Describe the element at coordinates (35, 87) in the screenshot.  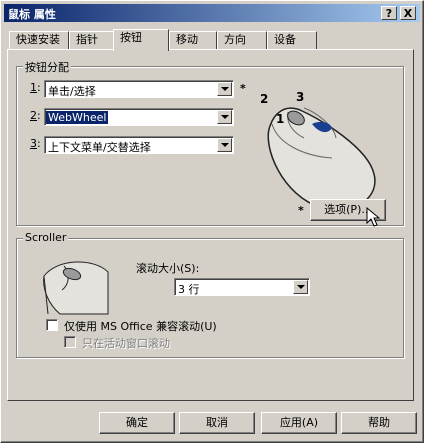
I see `row-1-number: 1:` at that location.